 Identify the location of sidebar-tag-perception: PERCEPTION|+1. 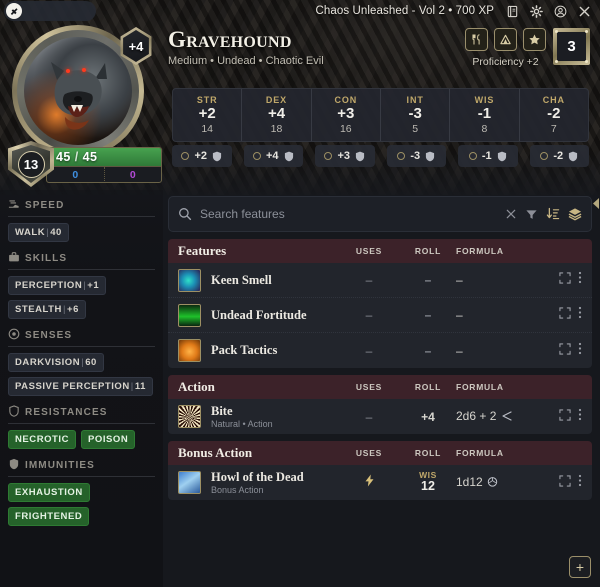
(57, 285).